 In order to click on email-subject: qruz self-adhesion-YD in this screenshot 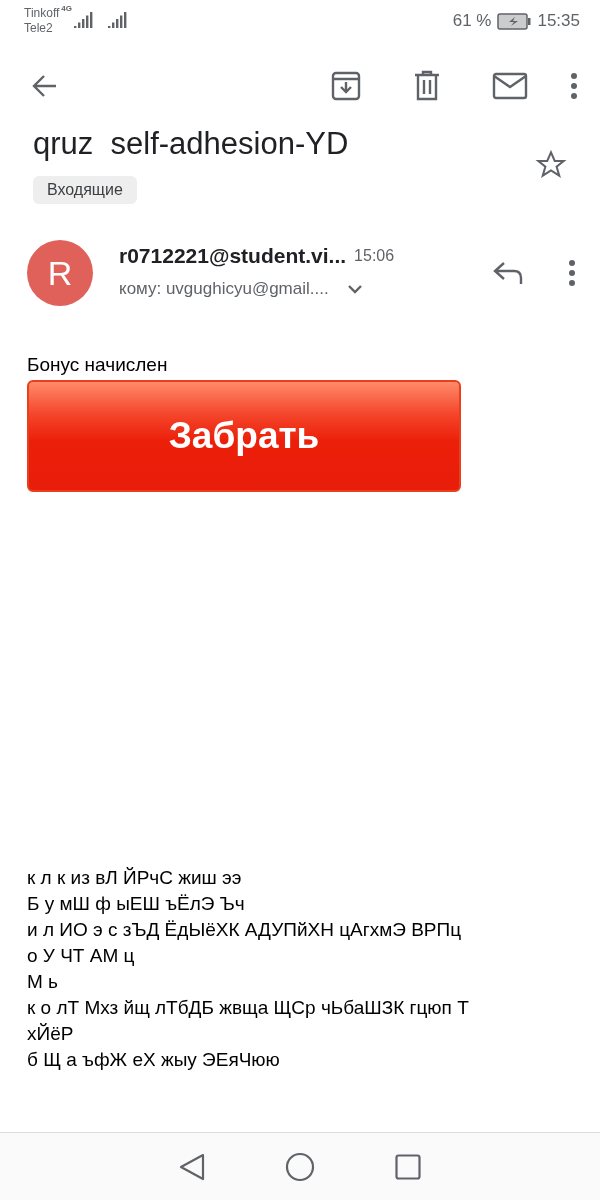, I will do `click(191, 144)`.